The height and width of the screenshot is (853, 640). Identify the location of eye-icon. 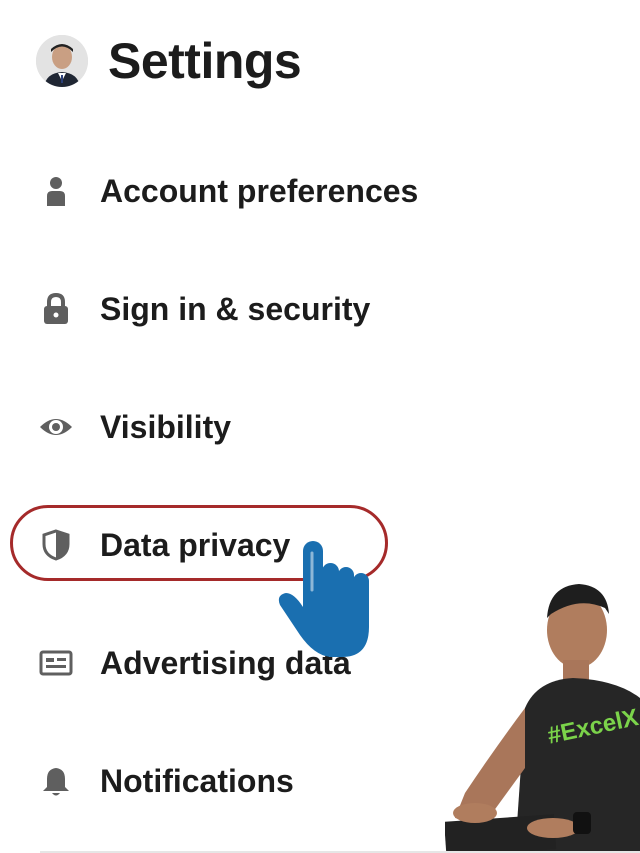
(56, 427).